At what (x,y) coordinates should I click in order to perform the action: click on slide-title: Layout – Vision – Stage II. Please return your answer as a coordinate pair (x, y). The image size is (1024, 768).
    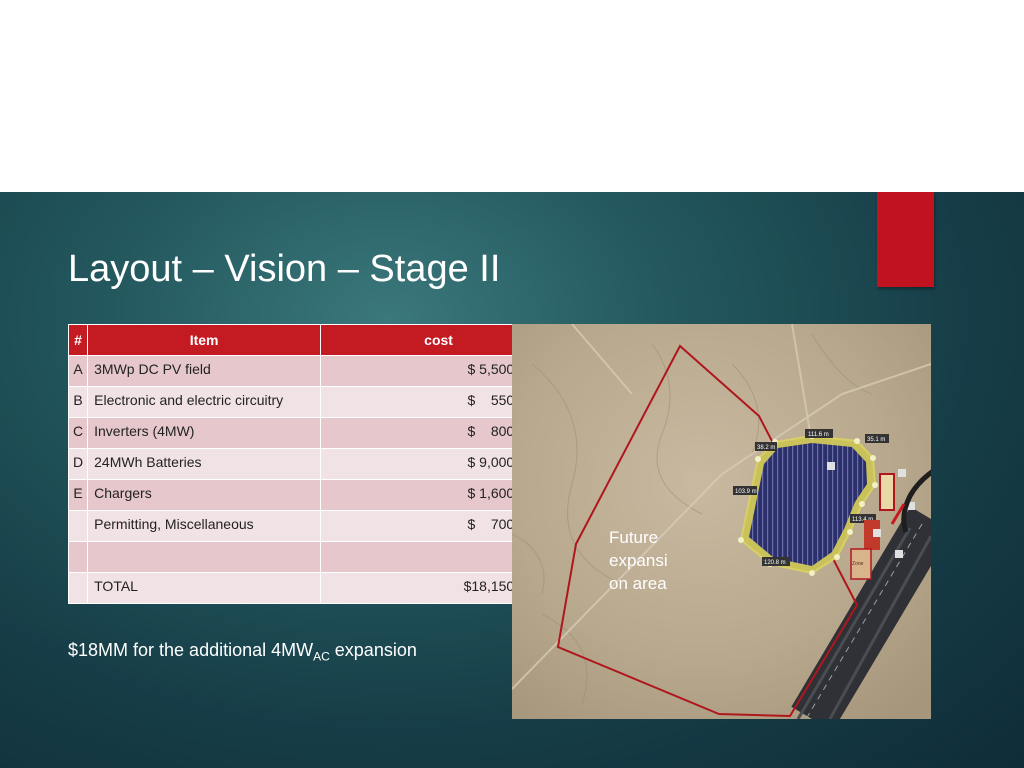
    Looking at the image, I should click on (284, 269).